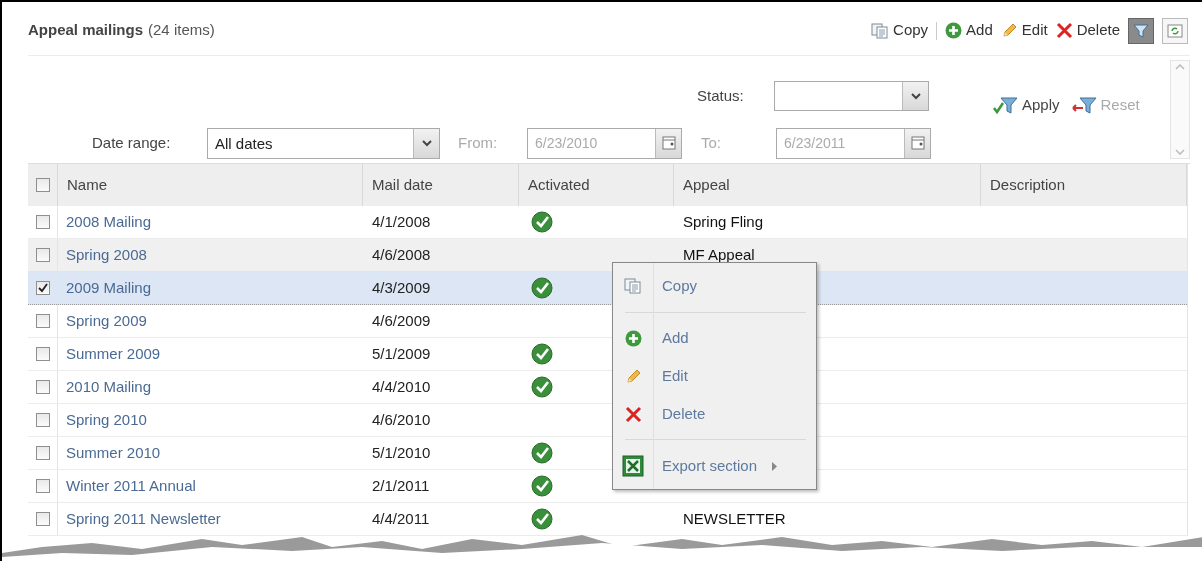 Image resolution: width=1202 pixels, height=561 pixels. I want to click on filter-toggle-button, so click(1141, 30).